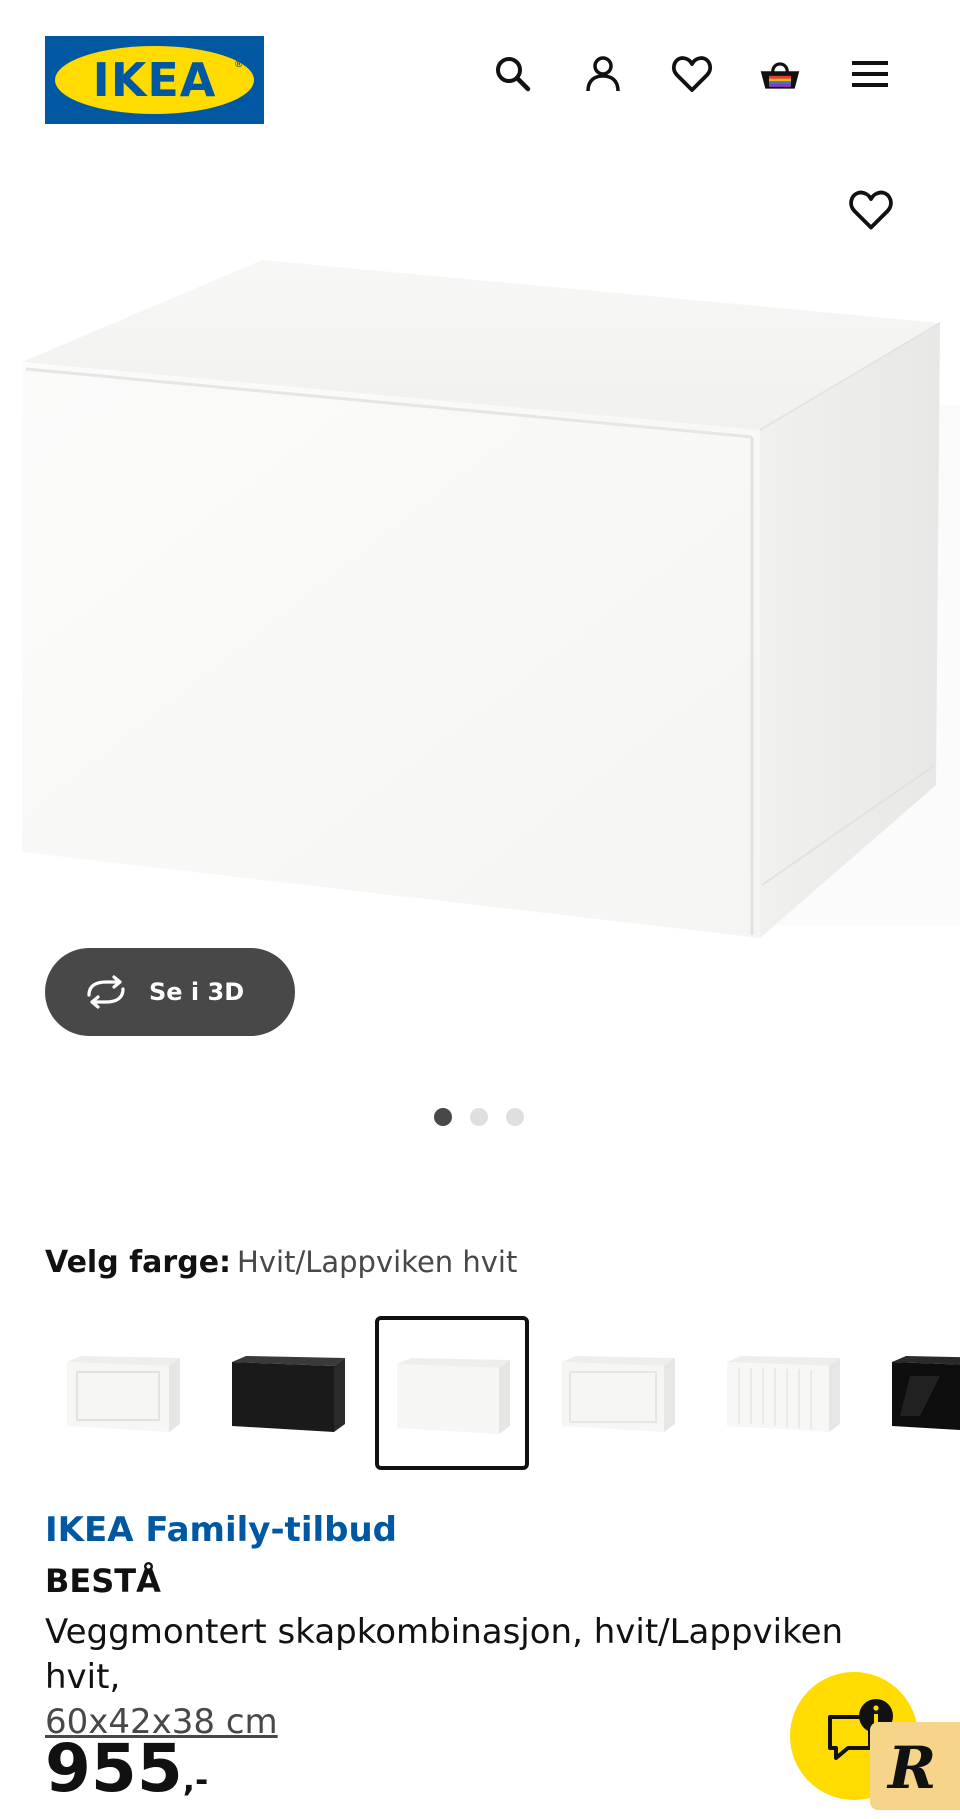  Describe the element at coordinates (480, 75) in the screenshot. I see `site-header: IKEA ®` at that location.